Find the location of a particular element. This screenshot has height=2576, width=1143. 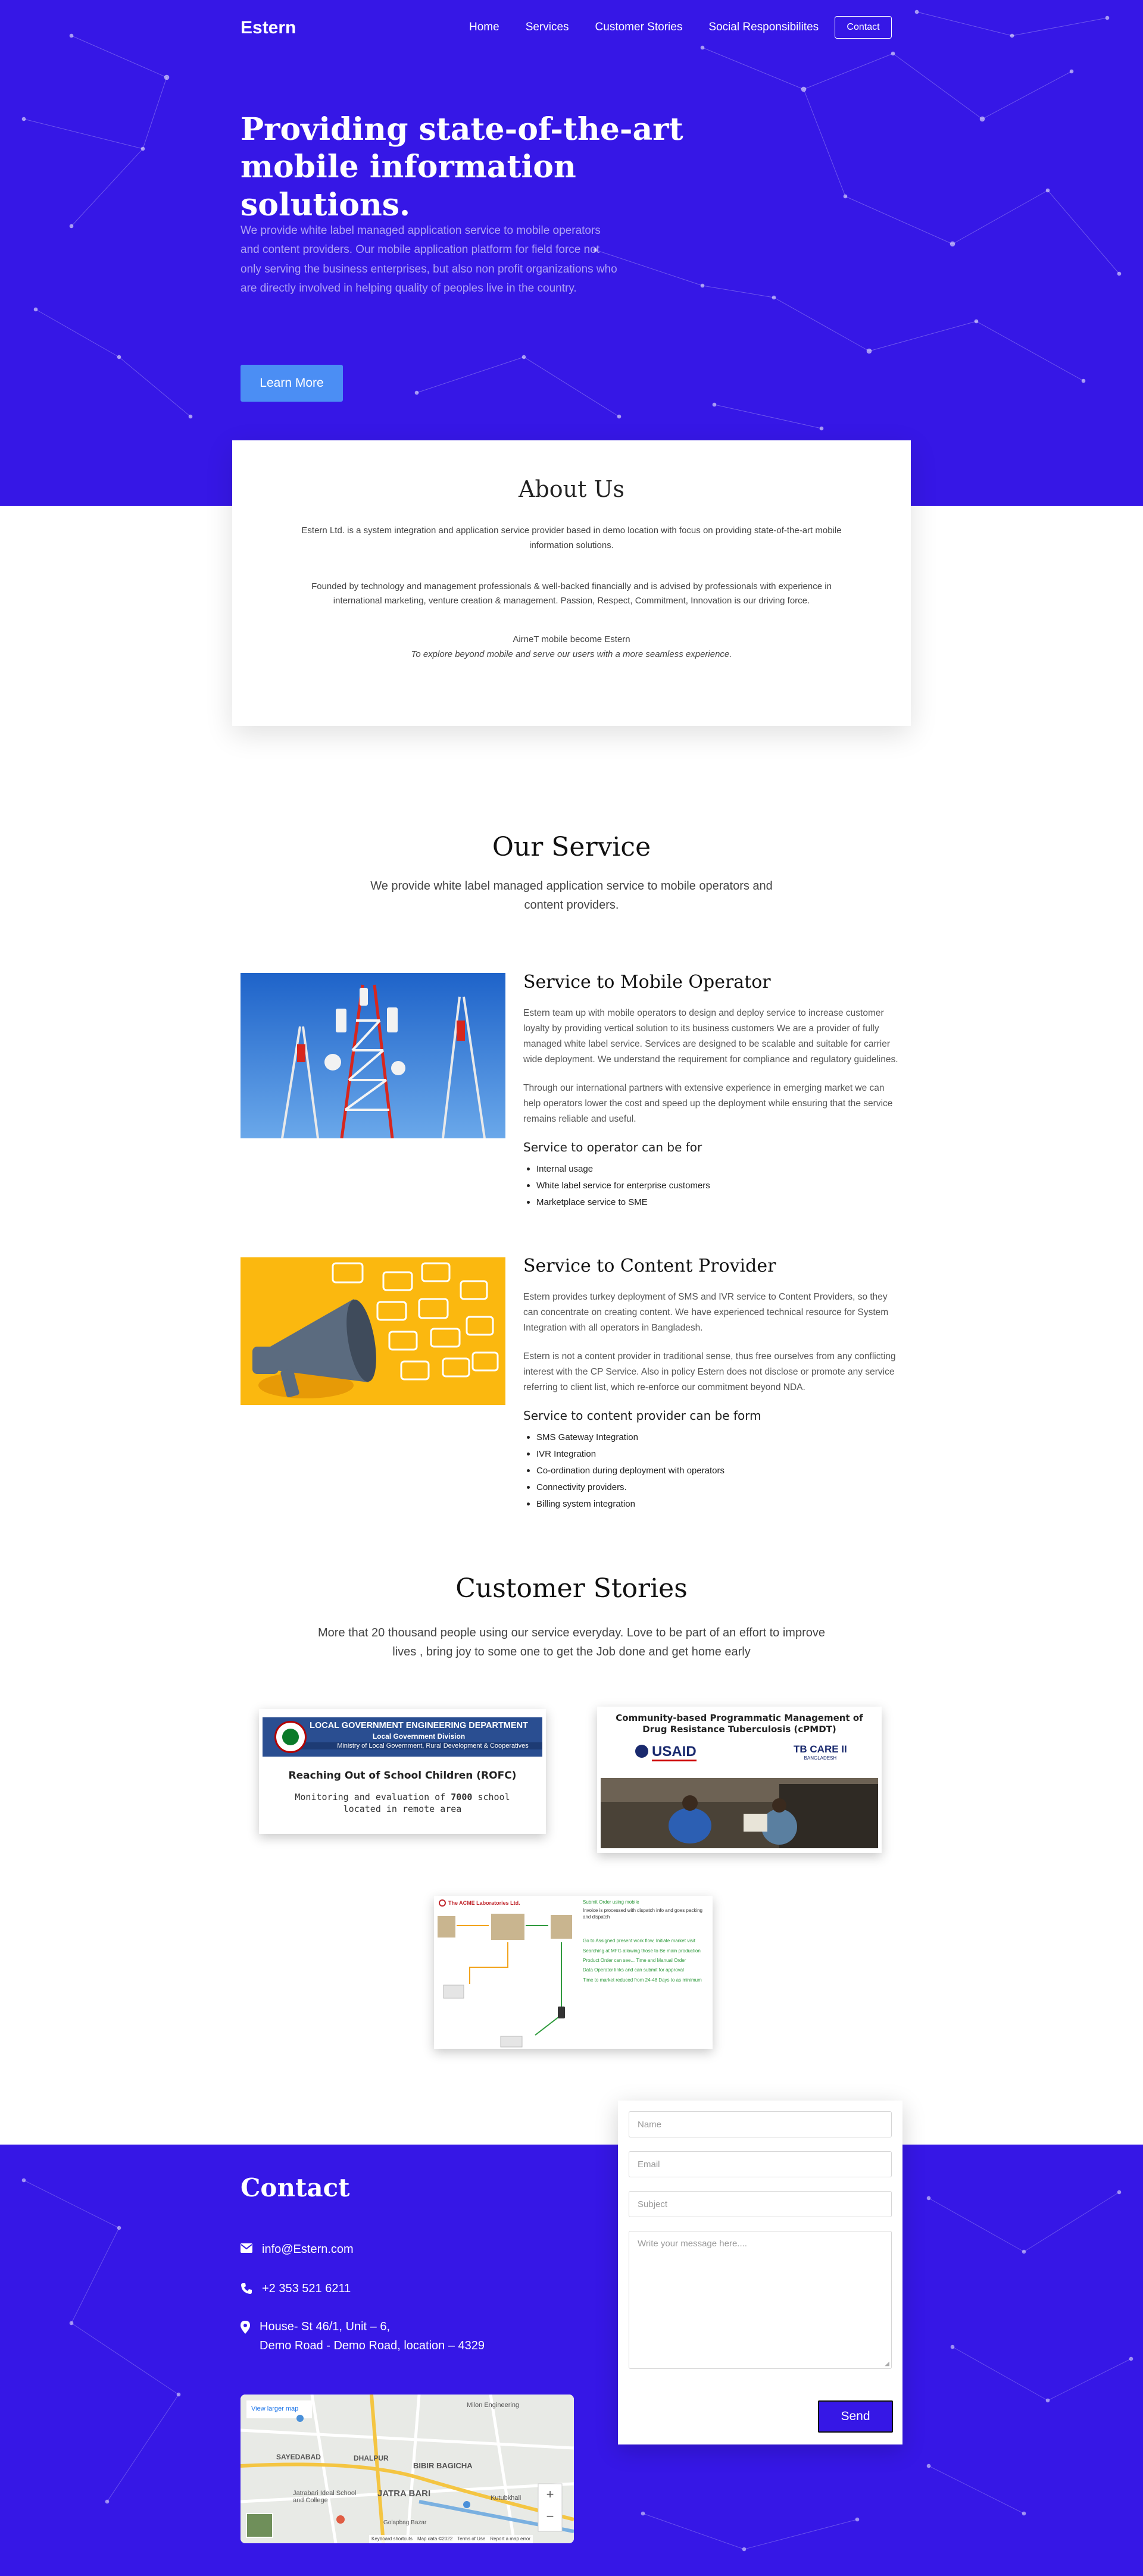

list-item: Billing system integration is located at coordinates (712, 1504).